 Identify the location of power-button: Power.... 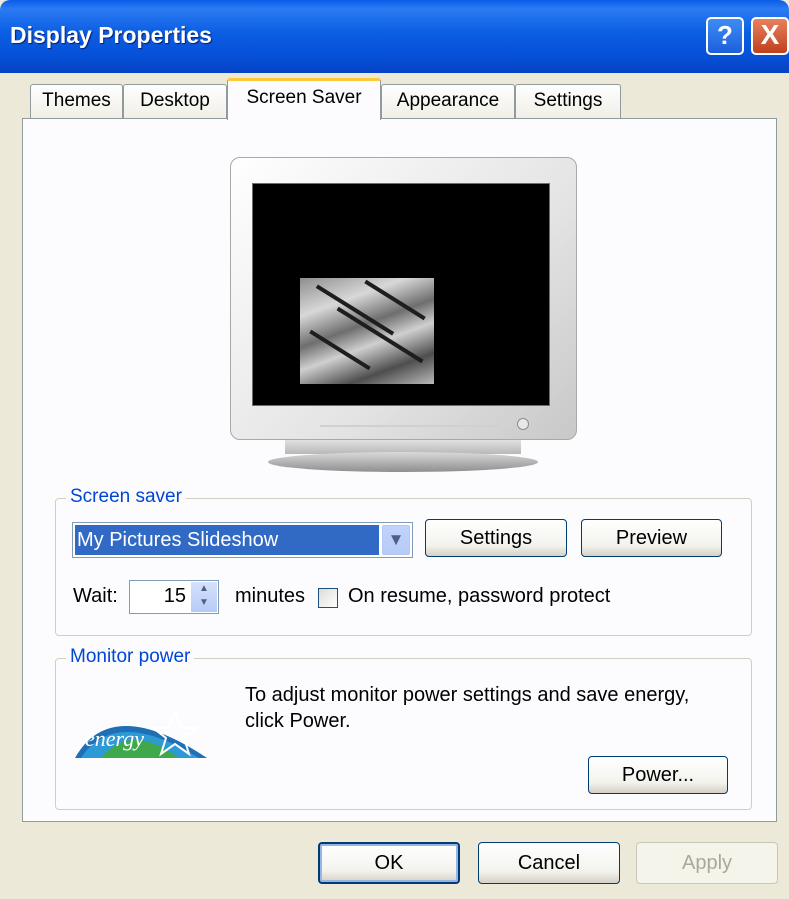
(658, 775).